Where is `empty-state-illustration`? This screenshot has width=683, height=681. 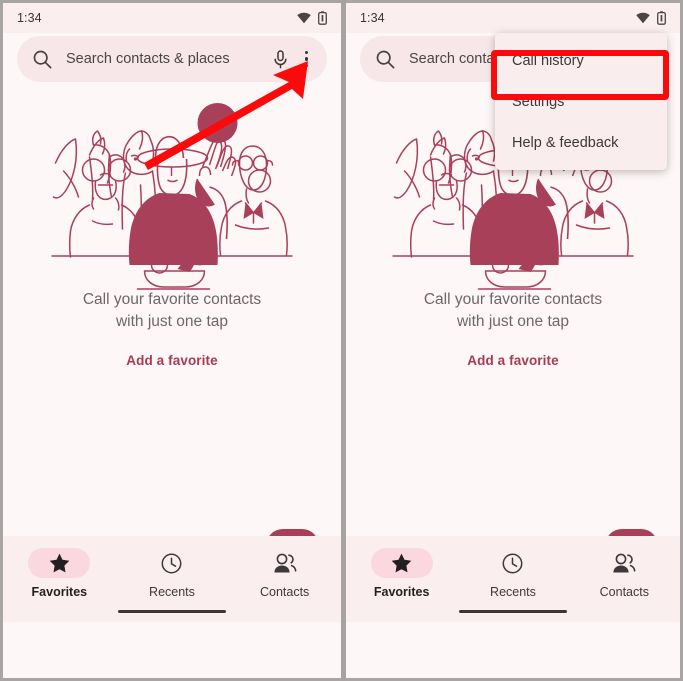 empty-state-illustration is located at coordinates (172, 196).